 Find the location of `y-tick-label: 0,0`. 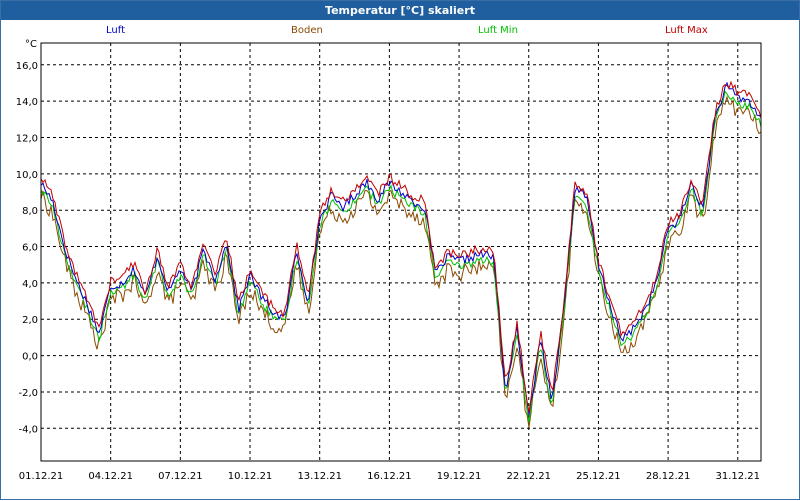

y-tick-label: 0,0 is located at coordinates (30, 357).